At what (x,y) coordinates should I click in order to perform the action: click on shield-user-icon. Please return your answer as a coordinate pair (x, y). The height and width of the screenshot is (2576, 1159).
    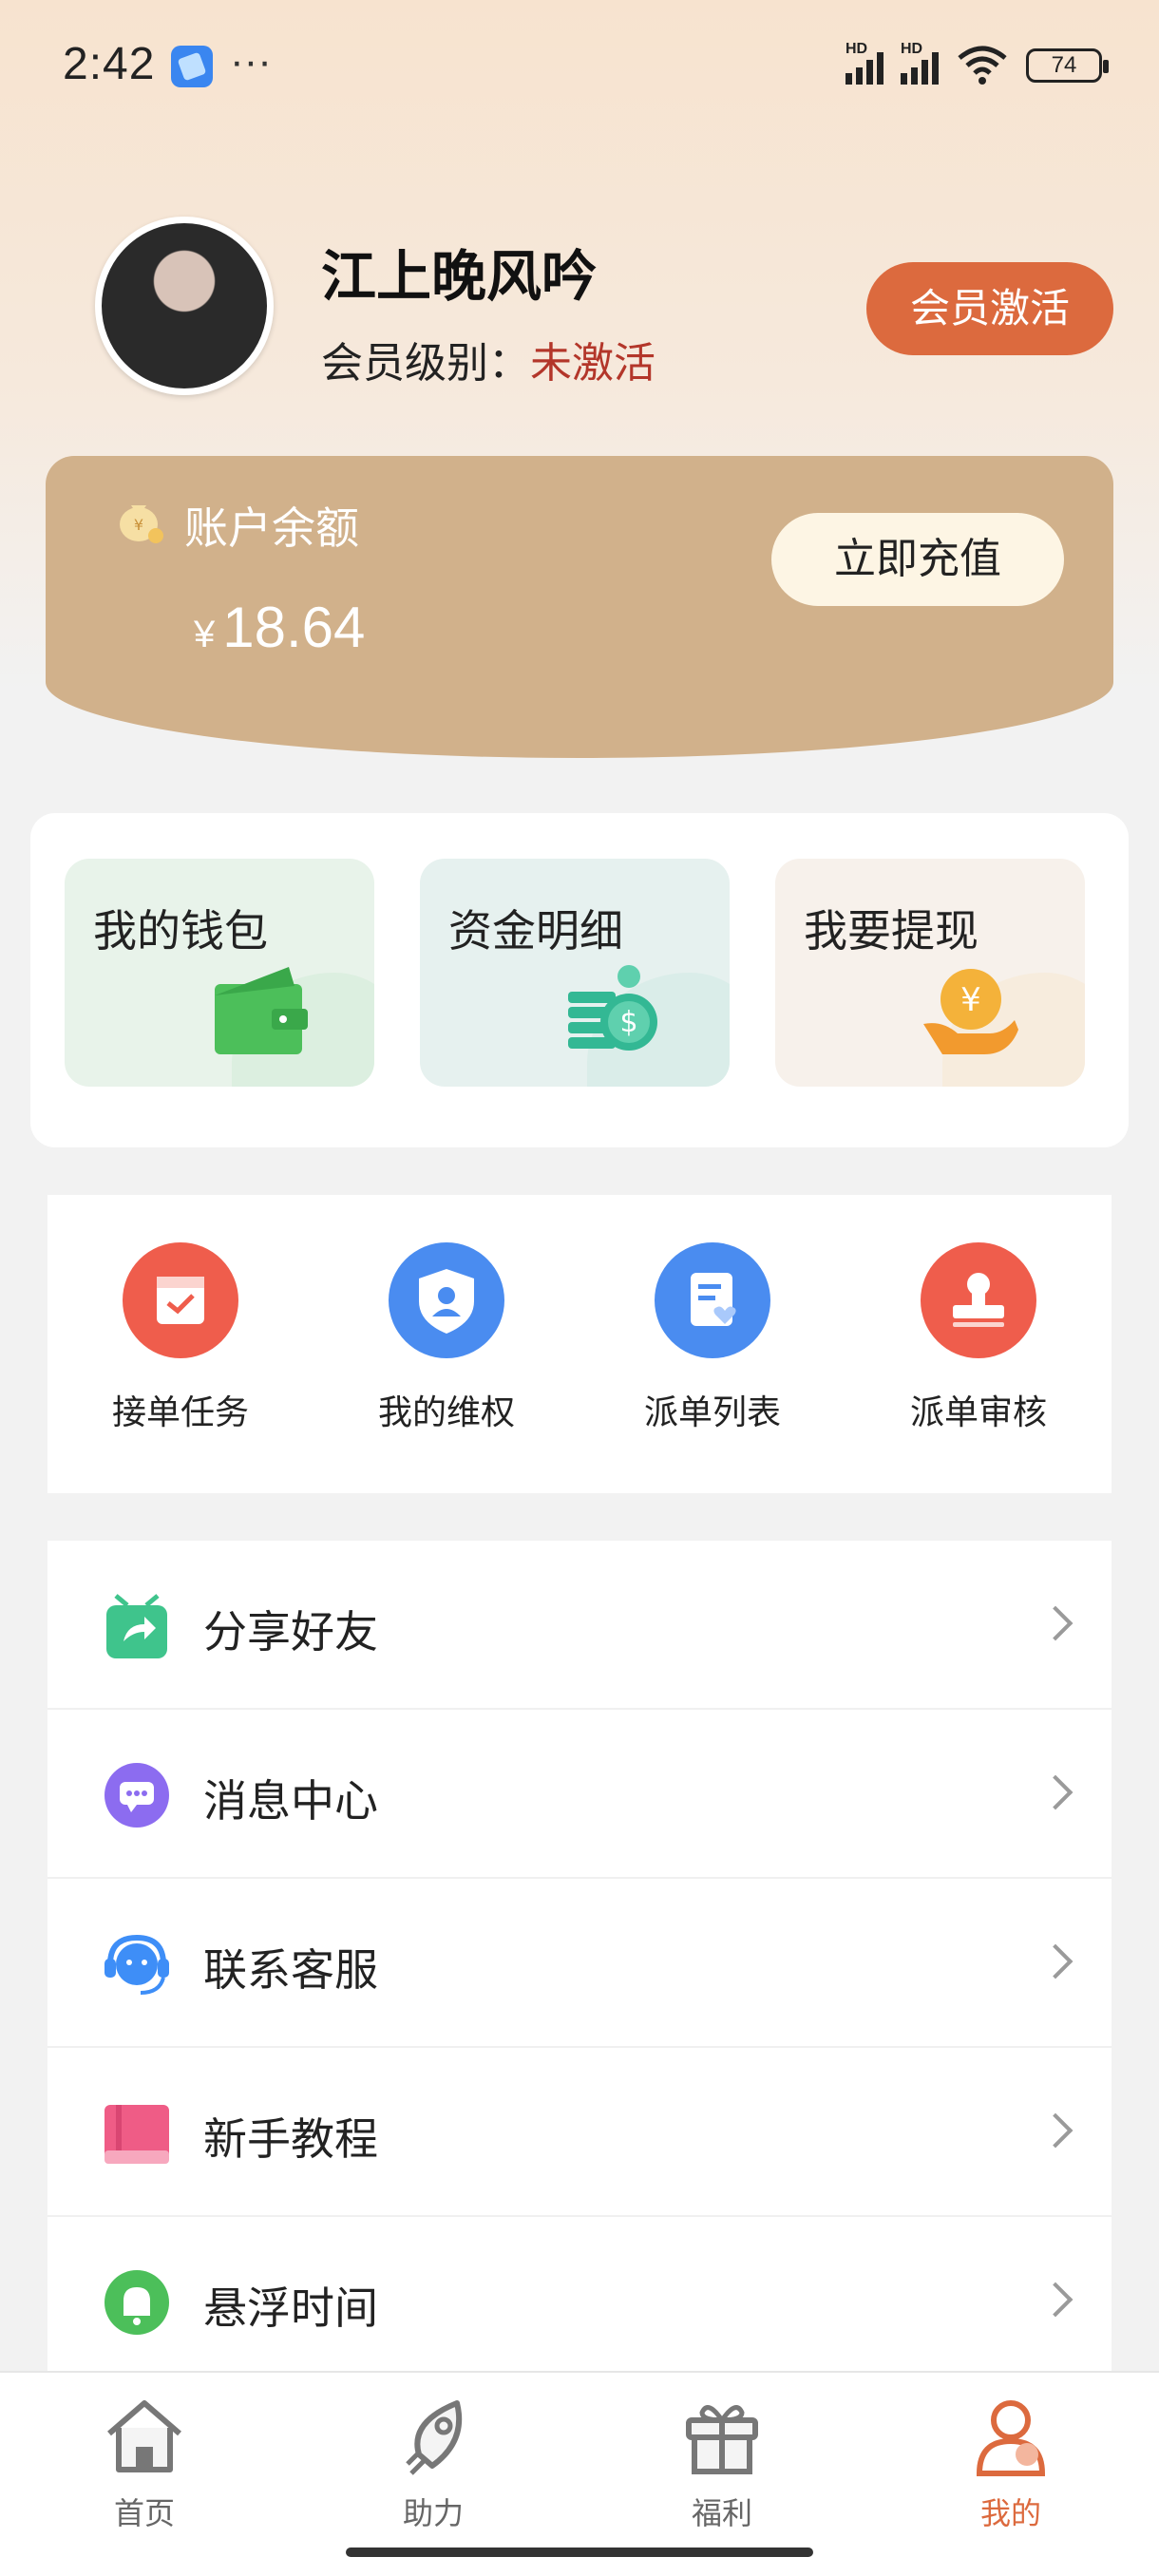
    Looking at the image, I should click on (446, 1300).